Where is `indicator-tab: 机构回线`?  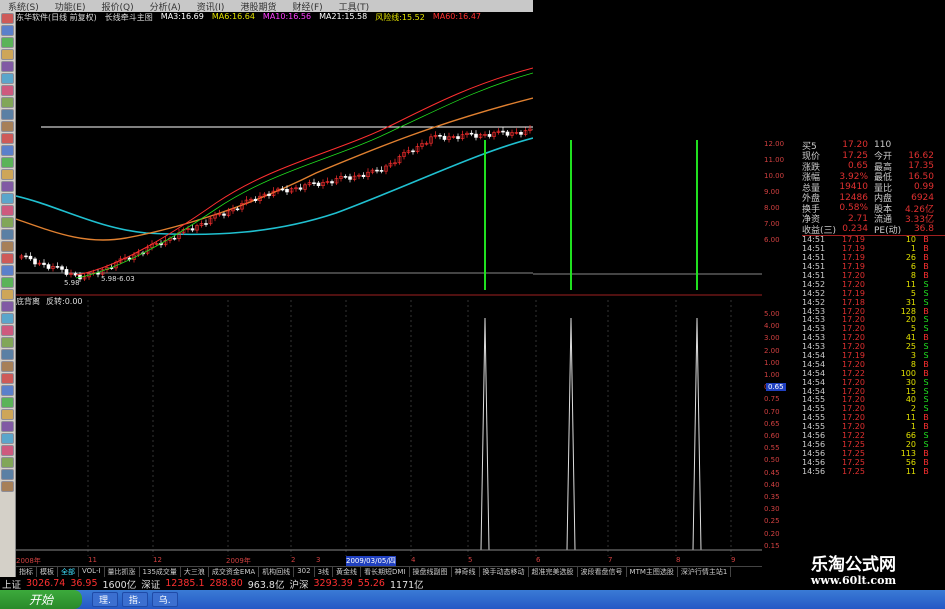
indicator-tab: 机构回线 is located at coordinates (277, 572).